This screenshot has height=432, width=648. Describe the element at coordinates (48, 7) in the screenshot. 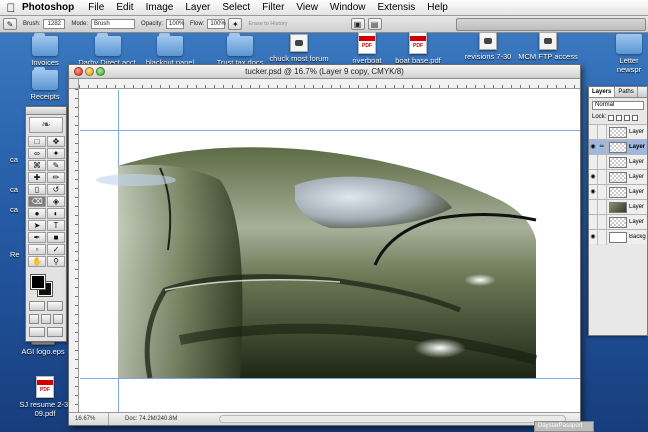

I see `app-menu: Photoshop` at that location.